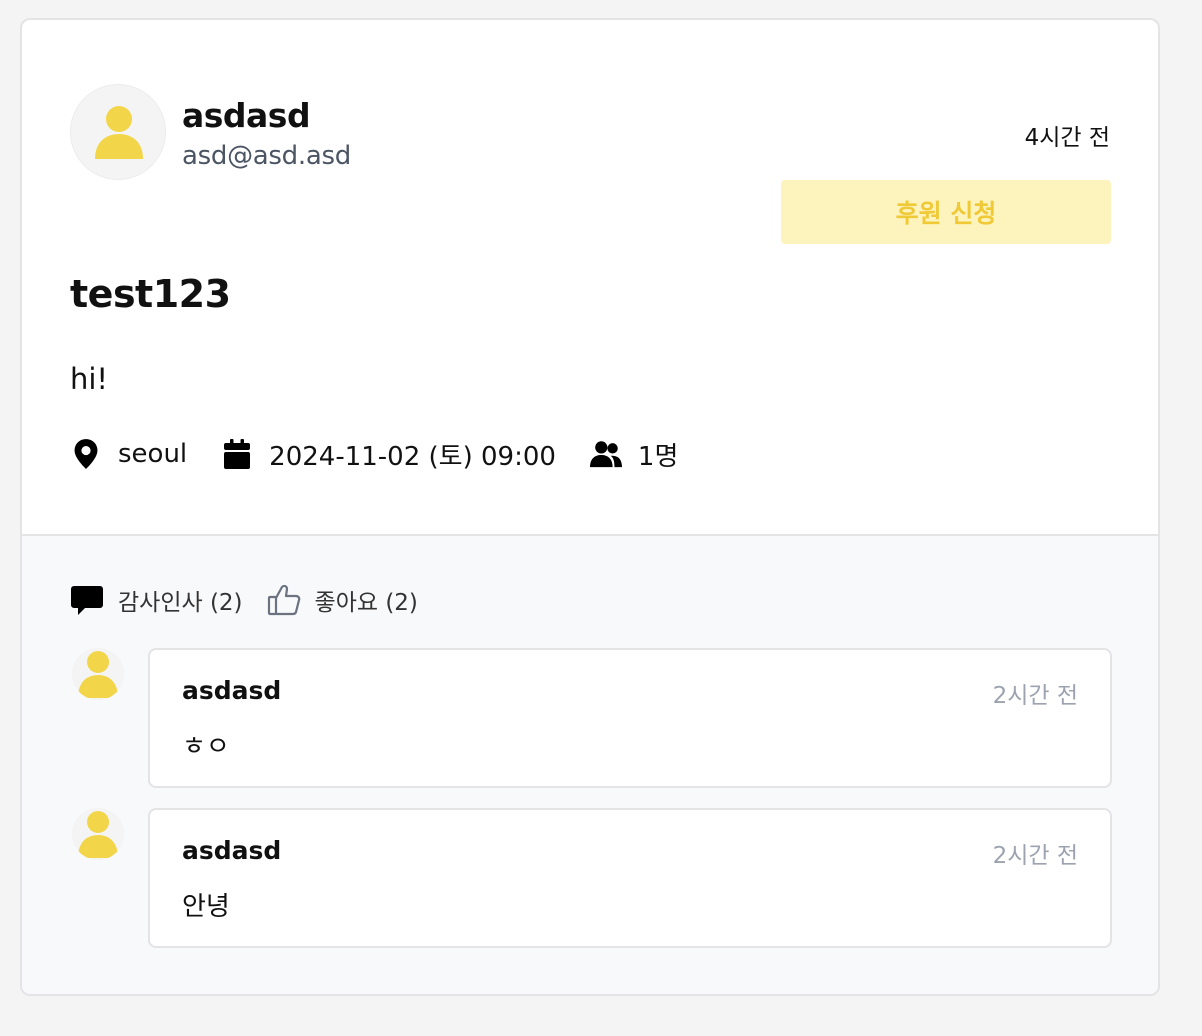 The height and width of the screenshot is (1036, 1202). I want to click on post-body: hi!, so click(89, 379).